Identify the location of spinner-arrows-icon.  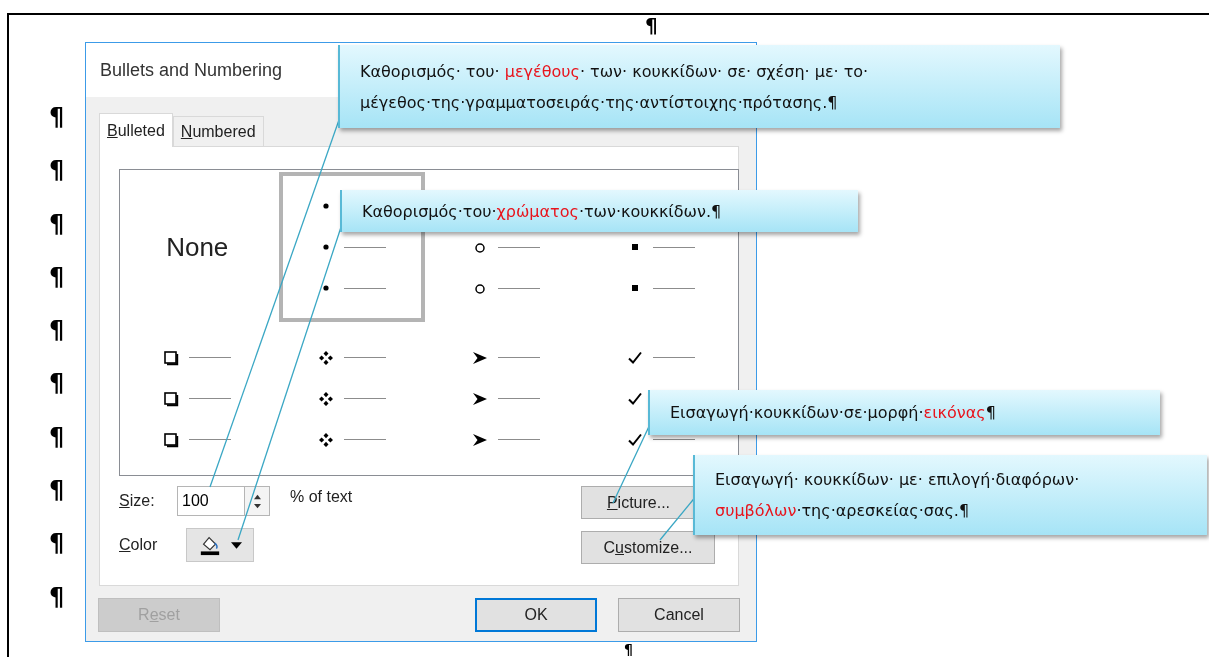
(257, 501).